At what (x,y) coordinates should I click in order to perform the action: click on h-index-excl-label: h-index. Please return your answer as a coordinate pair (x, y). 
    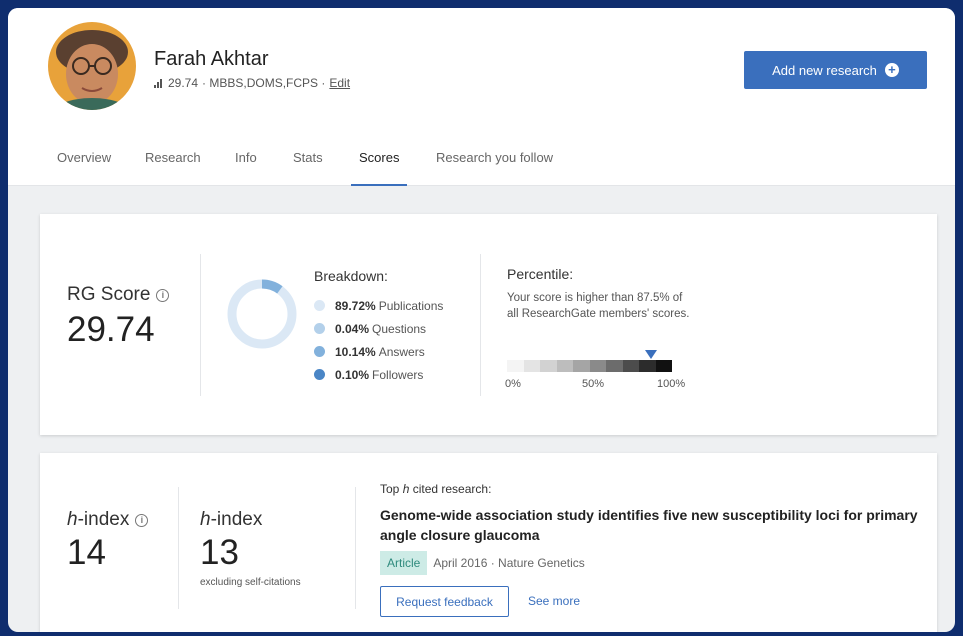
    Looking at the image, I should click on (231, 520).